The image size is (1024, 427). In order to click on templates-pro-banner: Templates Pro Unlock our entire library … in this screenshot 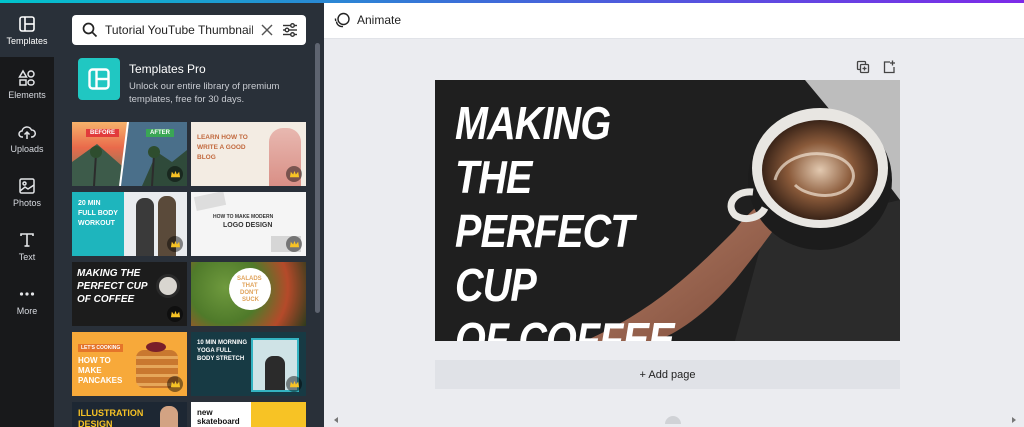, I will do `click(193, 83)`.